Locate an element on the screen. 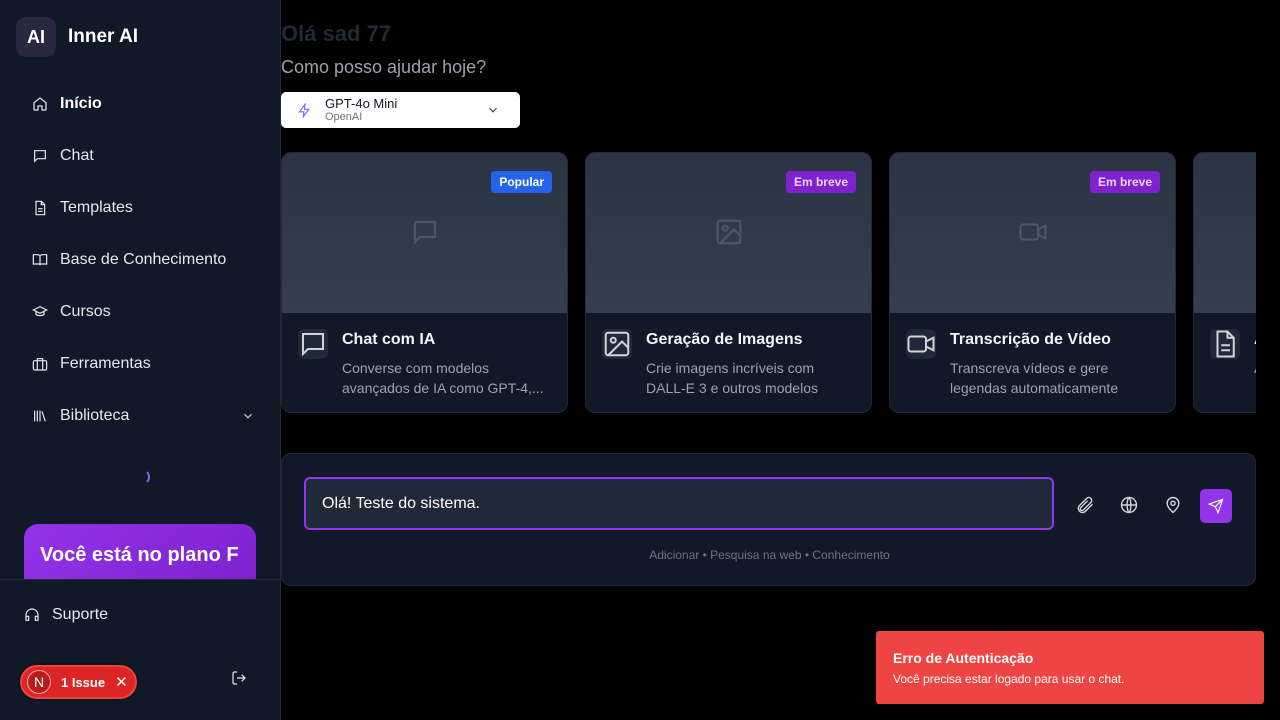  brand: AI Inner AI is located at coordinates (77, 37).